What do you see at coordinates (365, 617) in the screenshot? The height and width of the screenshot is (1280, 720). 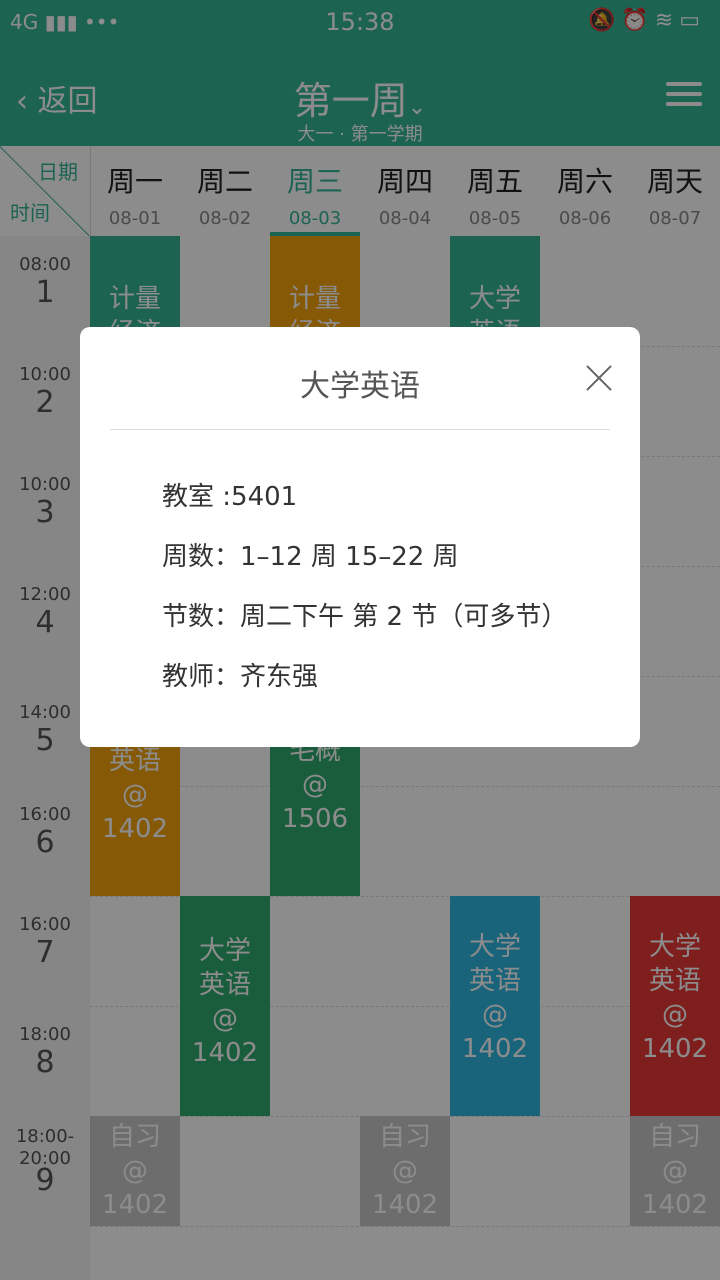 I see `sessions-text: 节数：周二下午 第 2 节（可多节）` at bounding box center [365, 617].